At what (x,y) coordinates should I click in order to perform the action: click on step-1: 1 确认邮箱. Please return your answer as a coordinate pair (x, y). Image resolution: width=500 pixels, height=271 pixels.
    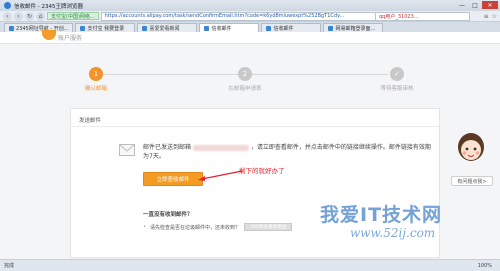
    Looking at the image, I should click on (96, 79).